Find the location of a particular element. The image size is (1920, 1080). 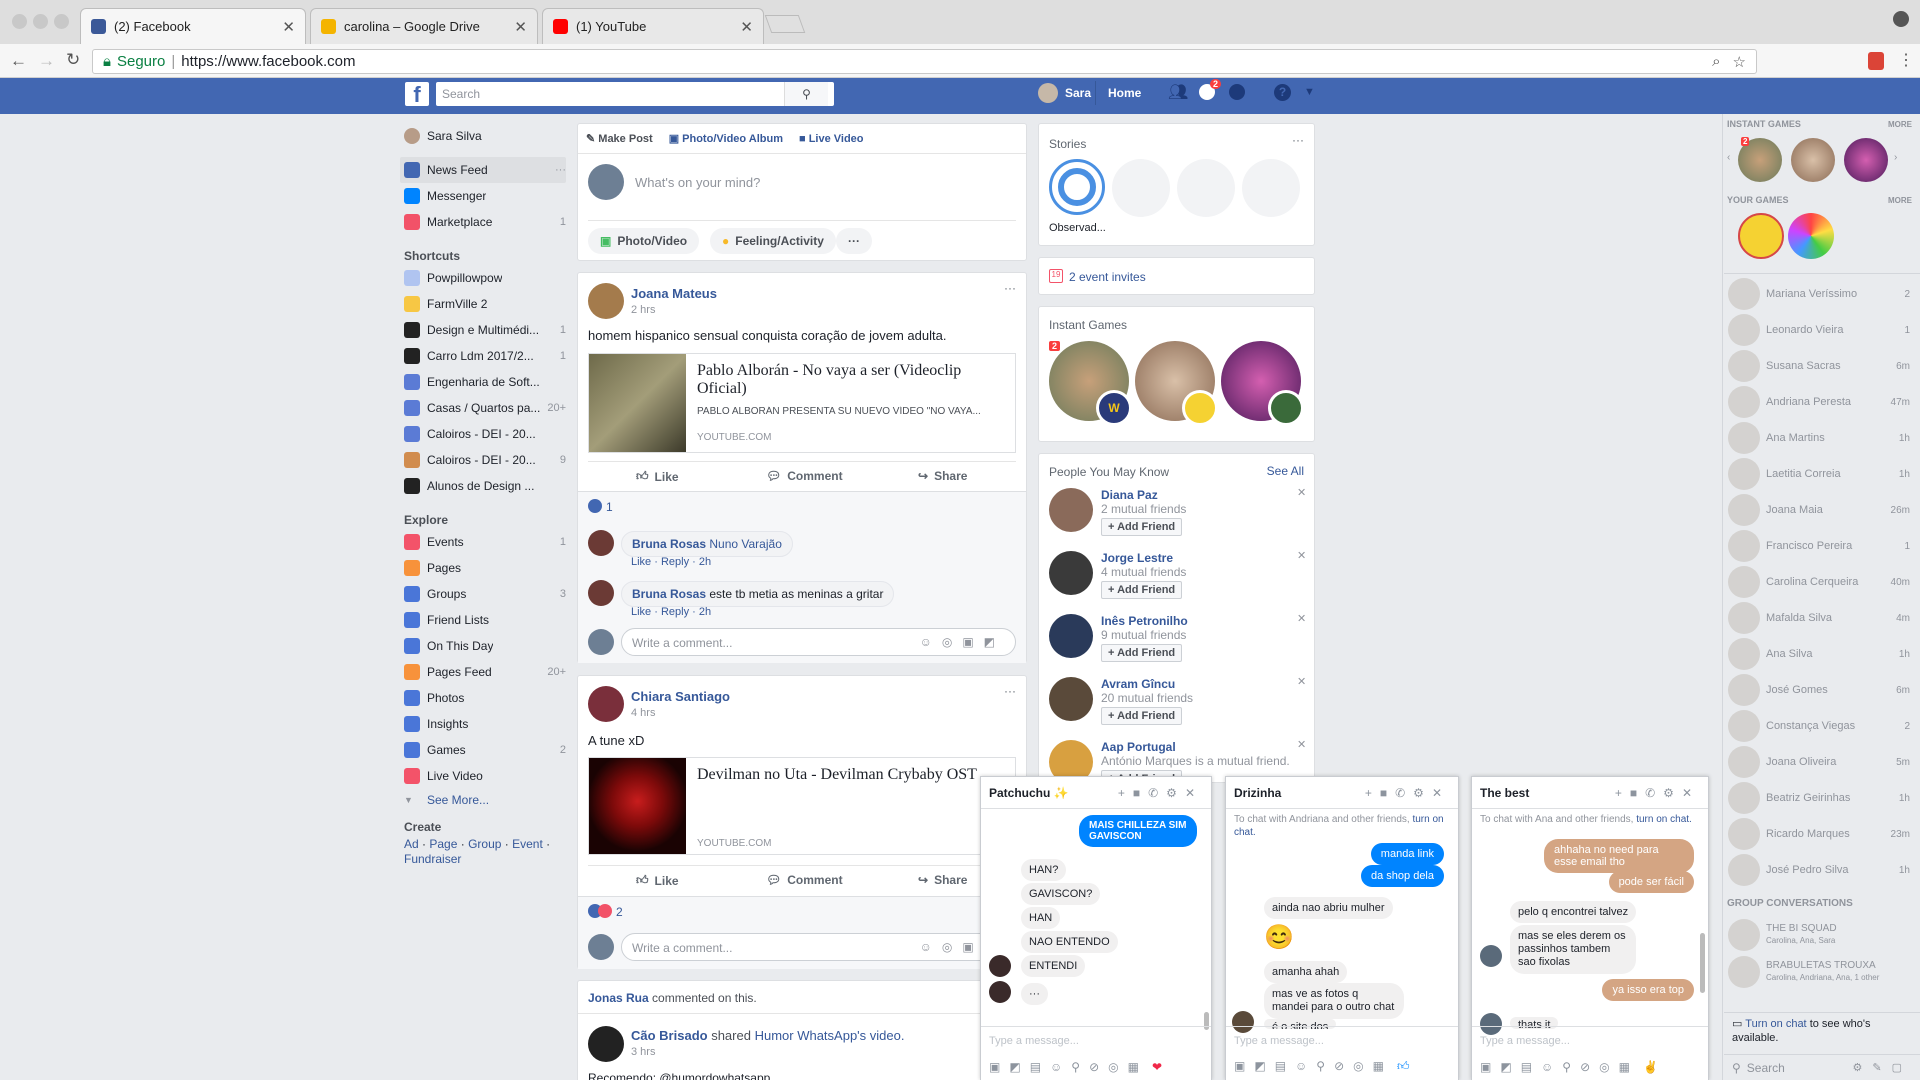

sidebar-item: Groups 3 is located at coordinates (485, 594).